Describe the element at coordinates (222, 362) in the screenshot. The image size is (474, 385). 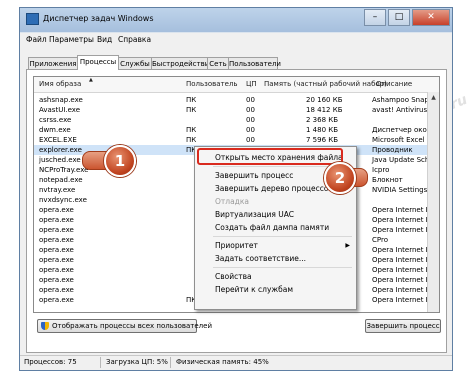
I see `status-memory: Физическая память: 45%` at that location.